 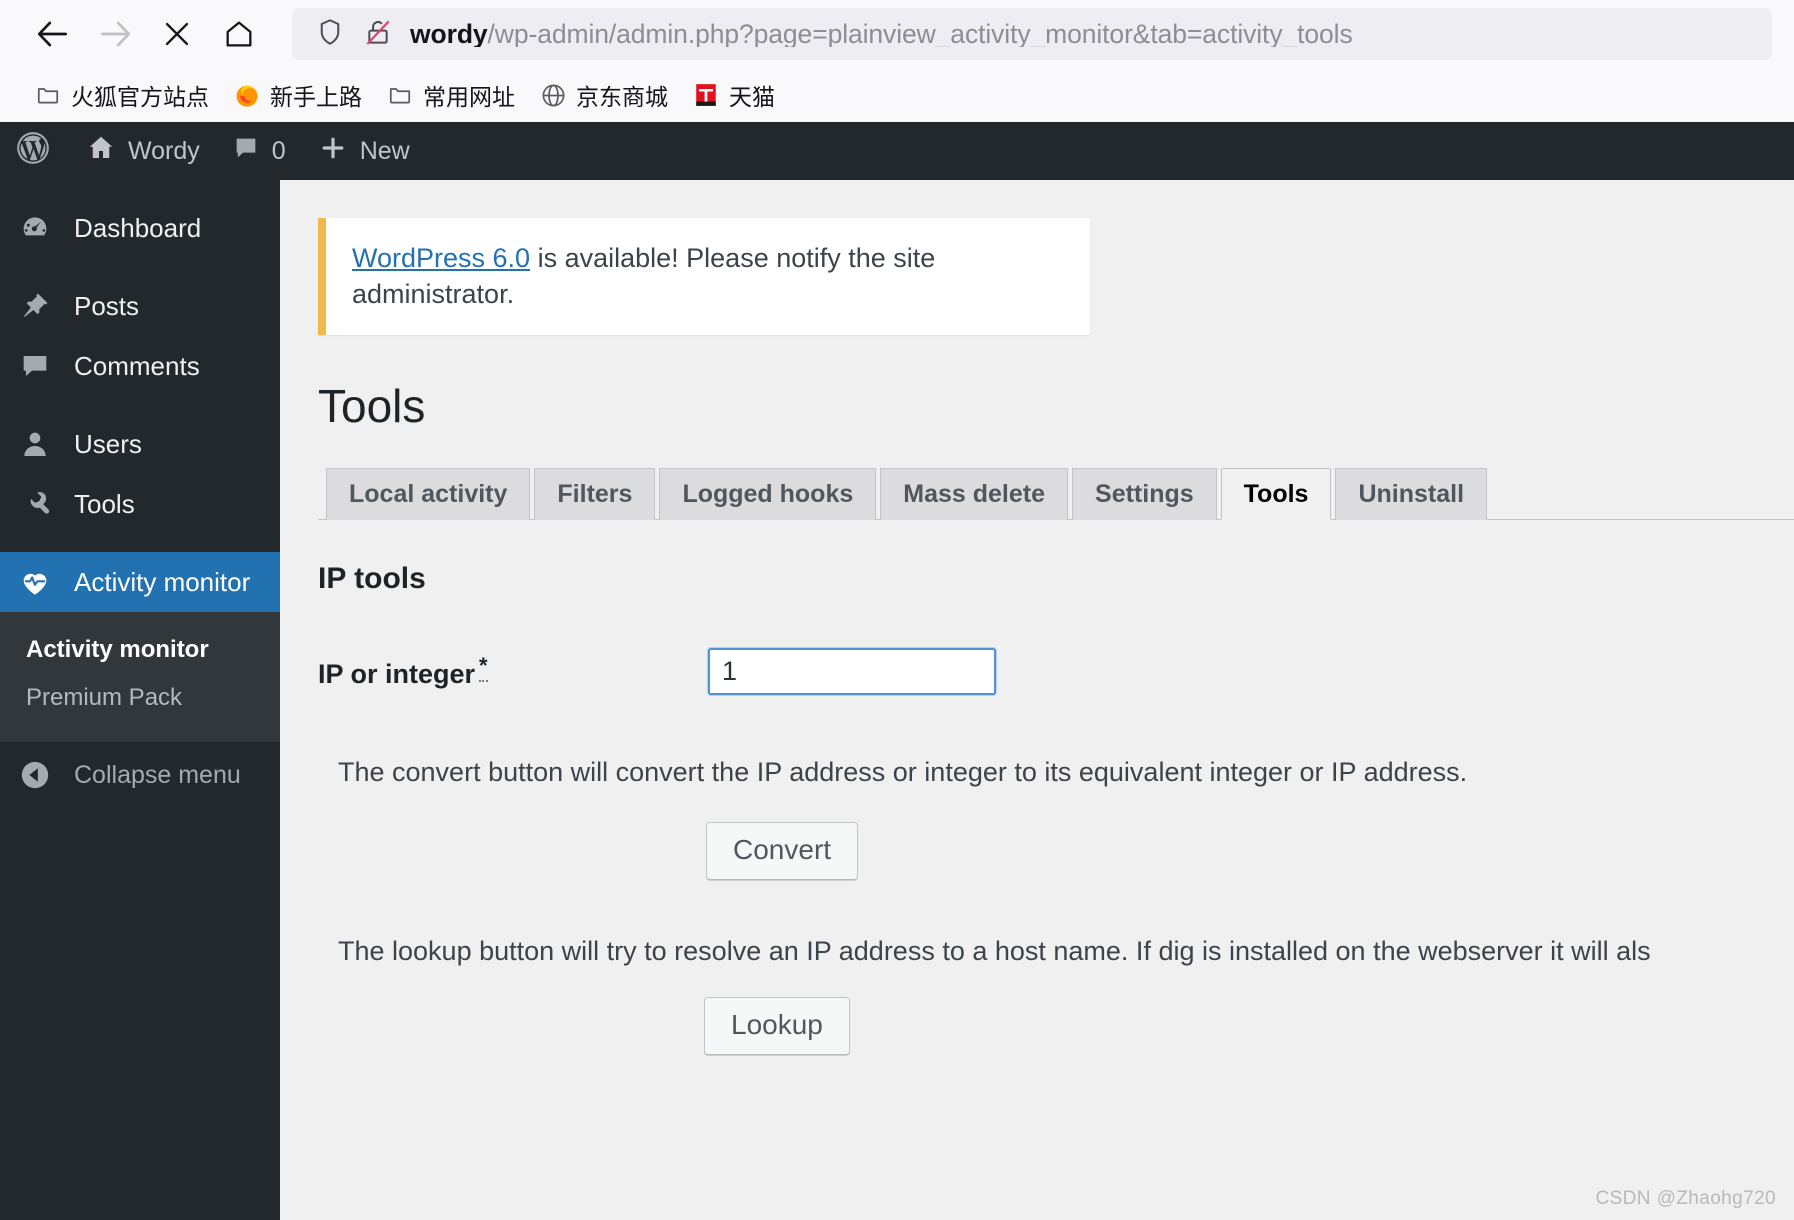 What do you see at coordinates (706, 95) in the screenshot?
I see `tmall-icon` at bounding box center [706, 95].